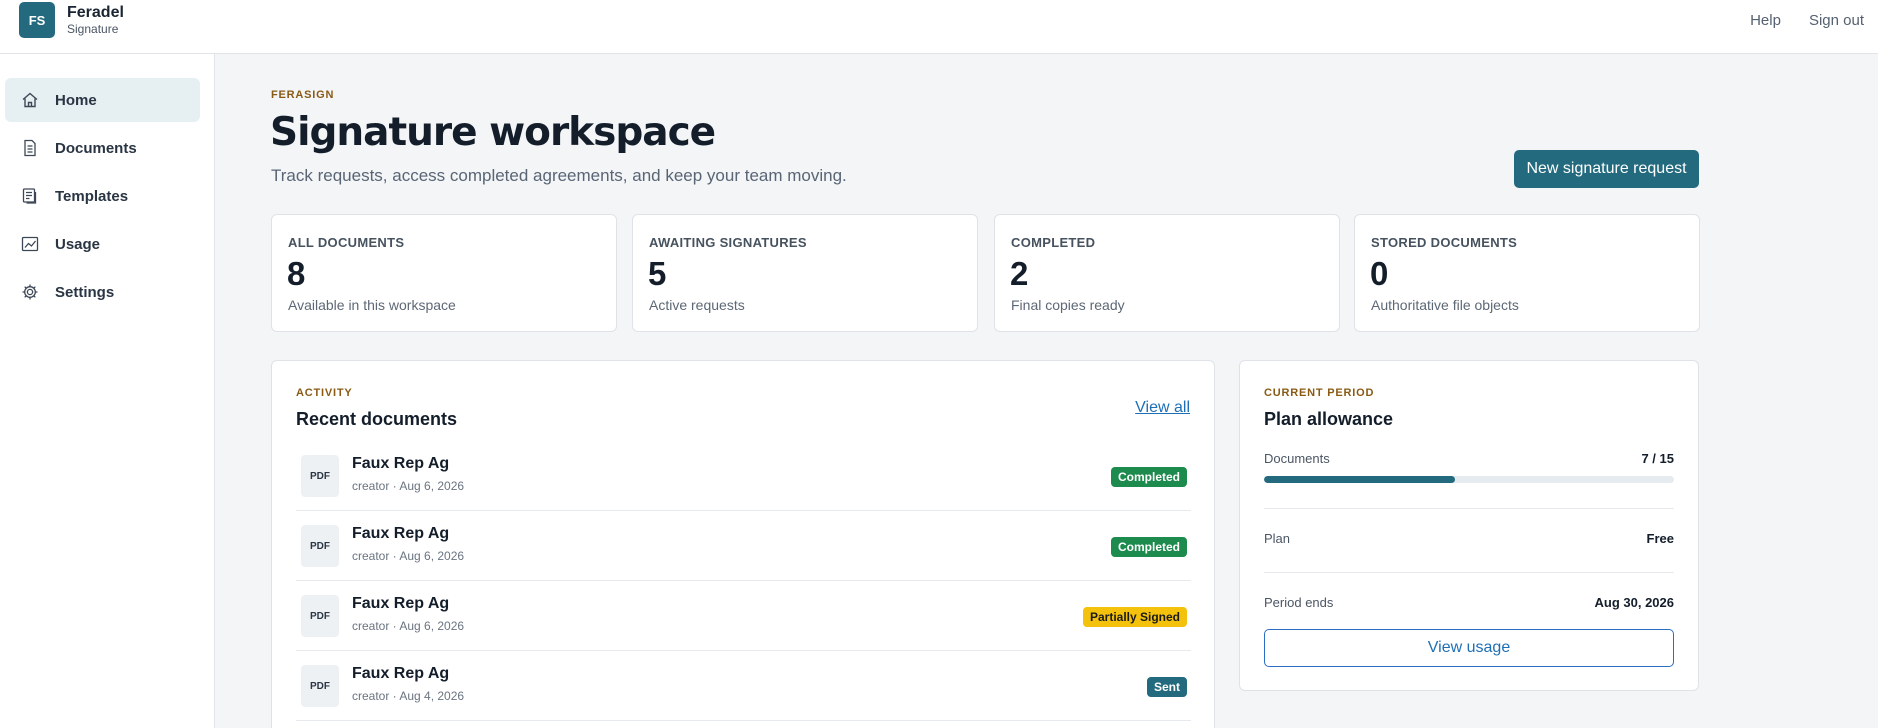  I want to click on page-title: Signature workspace, so click(493, 132).